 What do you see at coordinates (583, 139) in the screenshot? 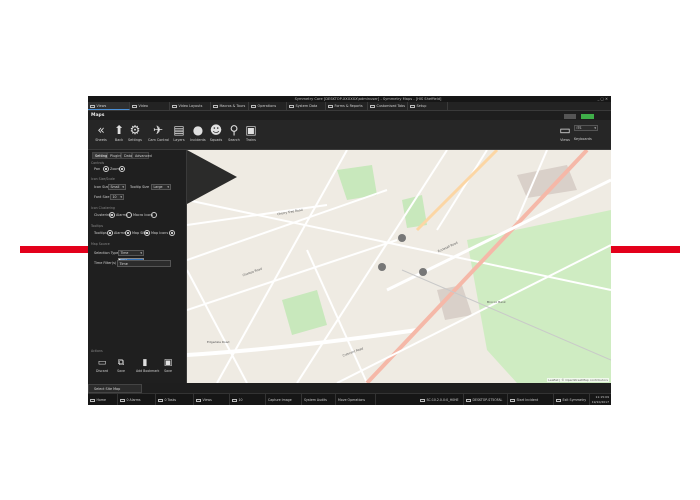
I see `keyboards-button: Keyboards` at bounding box center [583, 139].